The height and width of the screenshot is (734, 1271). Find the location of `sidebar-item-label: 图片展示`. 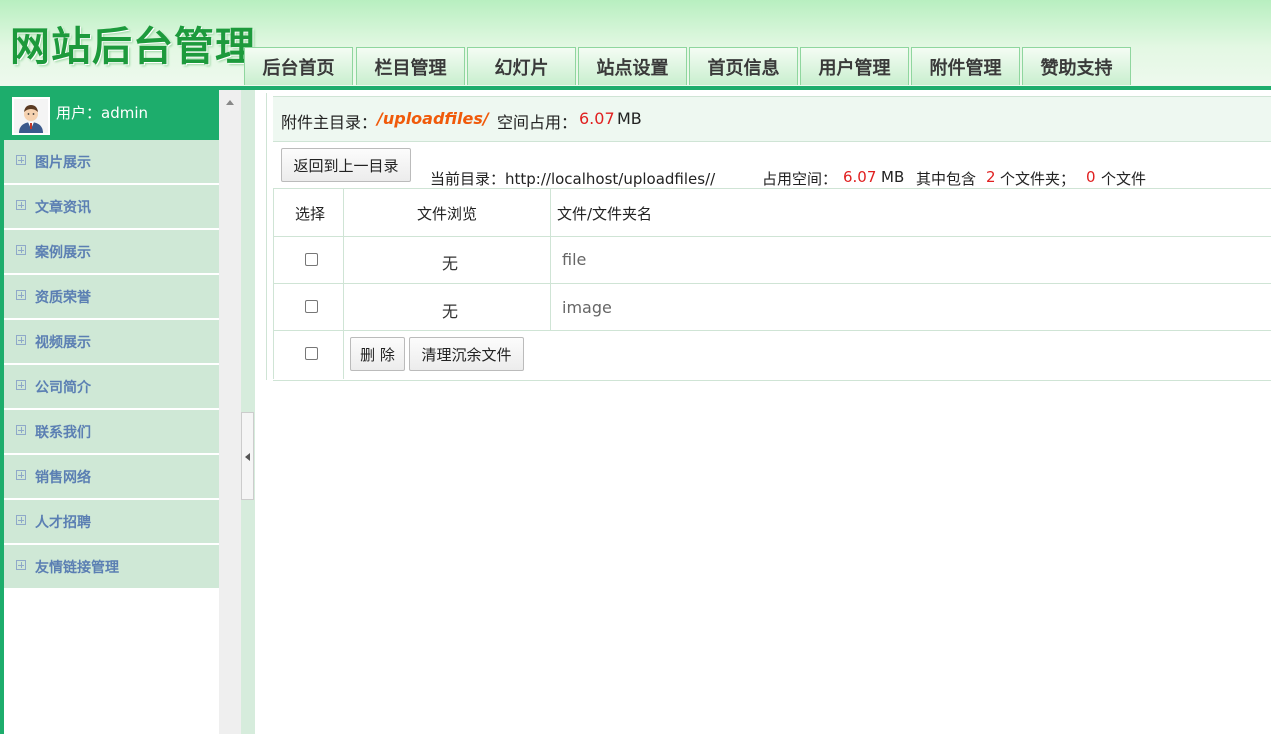

sidebar-item-label: 图片展示 is located at coordinates (63, 163).